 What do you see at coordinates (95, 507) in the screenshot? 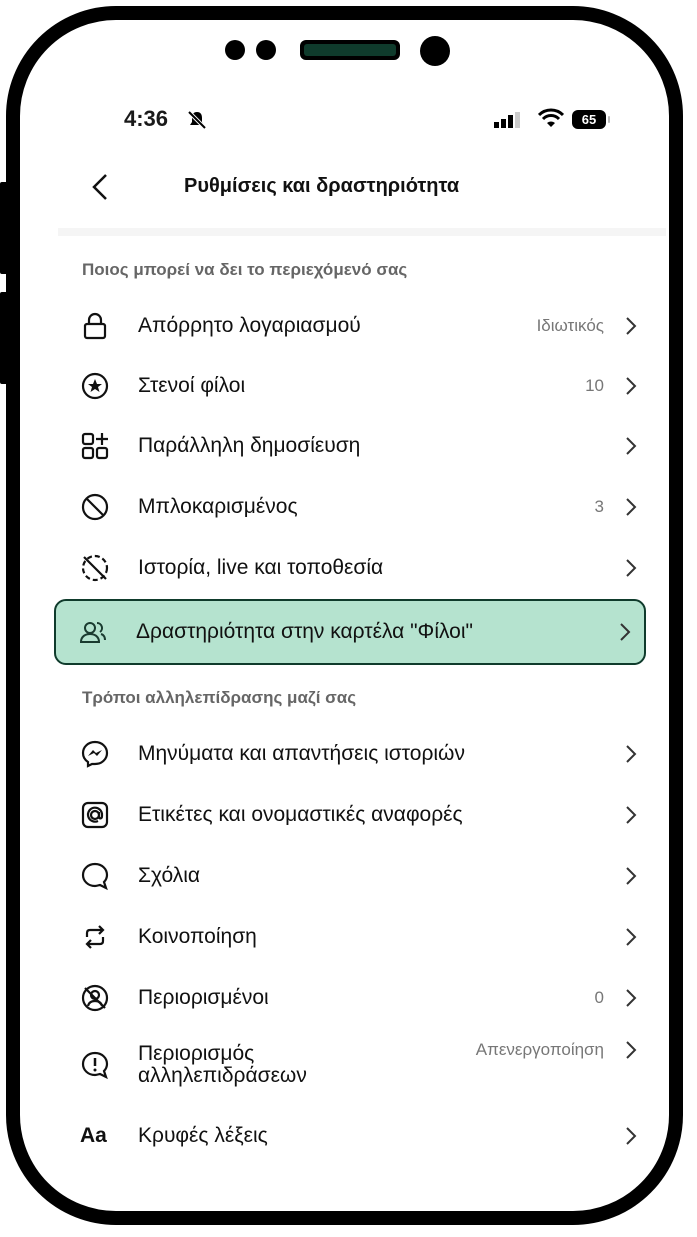
I see `block-icon` at bounding box center [95, 507].